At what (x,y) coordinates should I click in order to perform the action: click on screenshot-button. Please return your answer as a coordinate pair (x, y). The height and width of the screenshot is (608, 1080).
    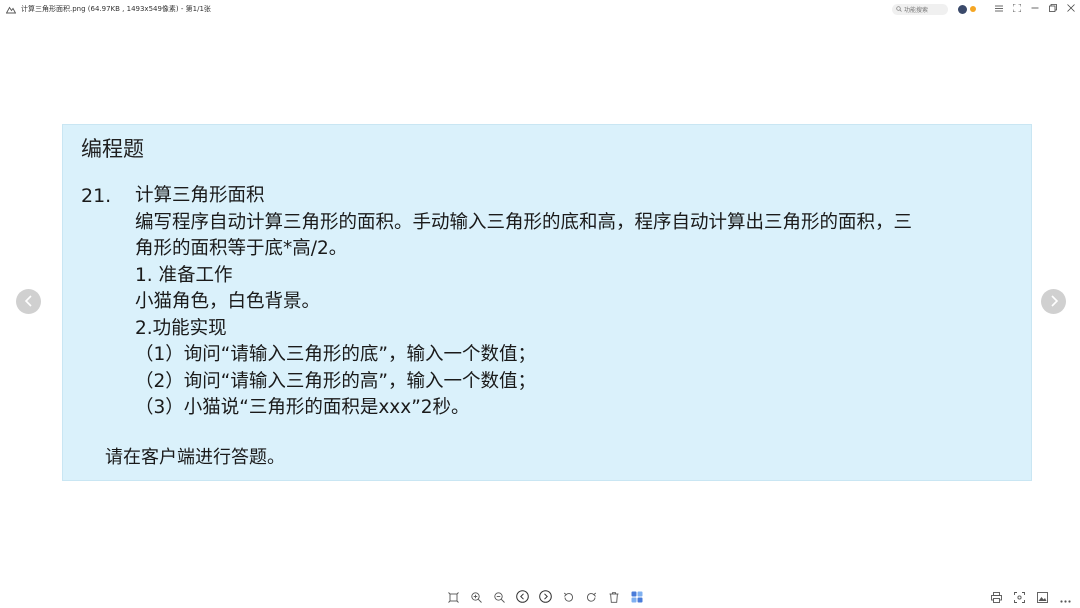
    Looking at the image, I should click on (1019, 597).